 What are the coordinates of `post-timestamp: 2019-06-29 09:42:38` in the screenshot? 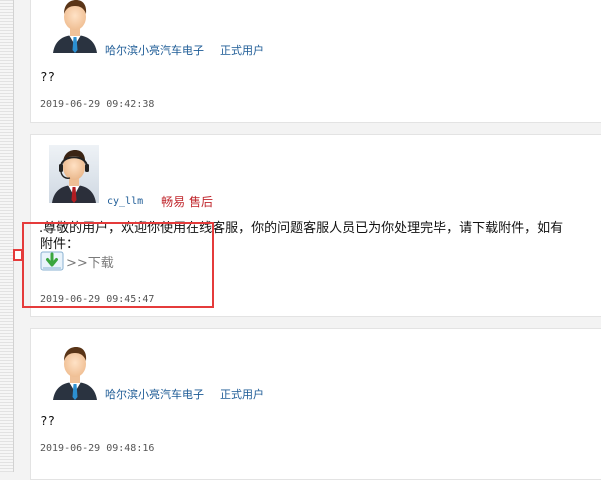 It's located at (97, 104).